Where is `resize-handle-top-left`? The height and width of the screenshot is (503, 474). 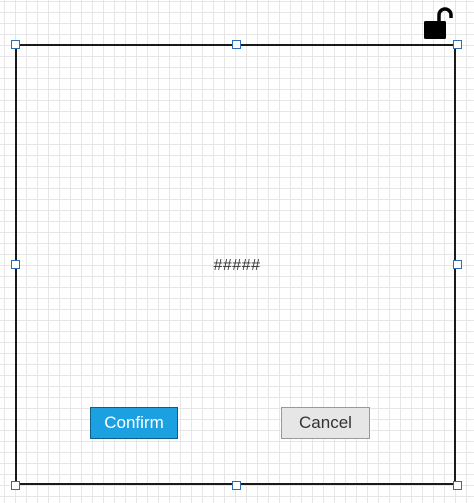
resize-handle-top-left is located at coordinates (15, 44).